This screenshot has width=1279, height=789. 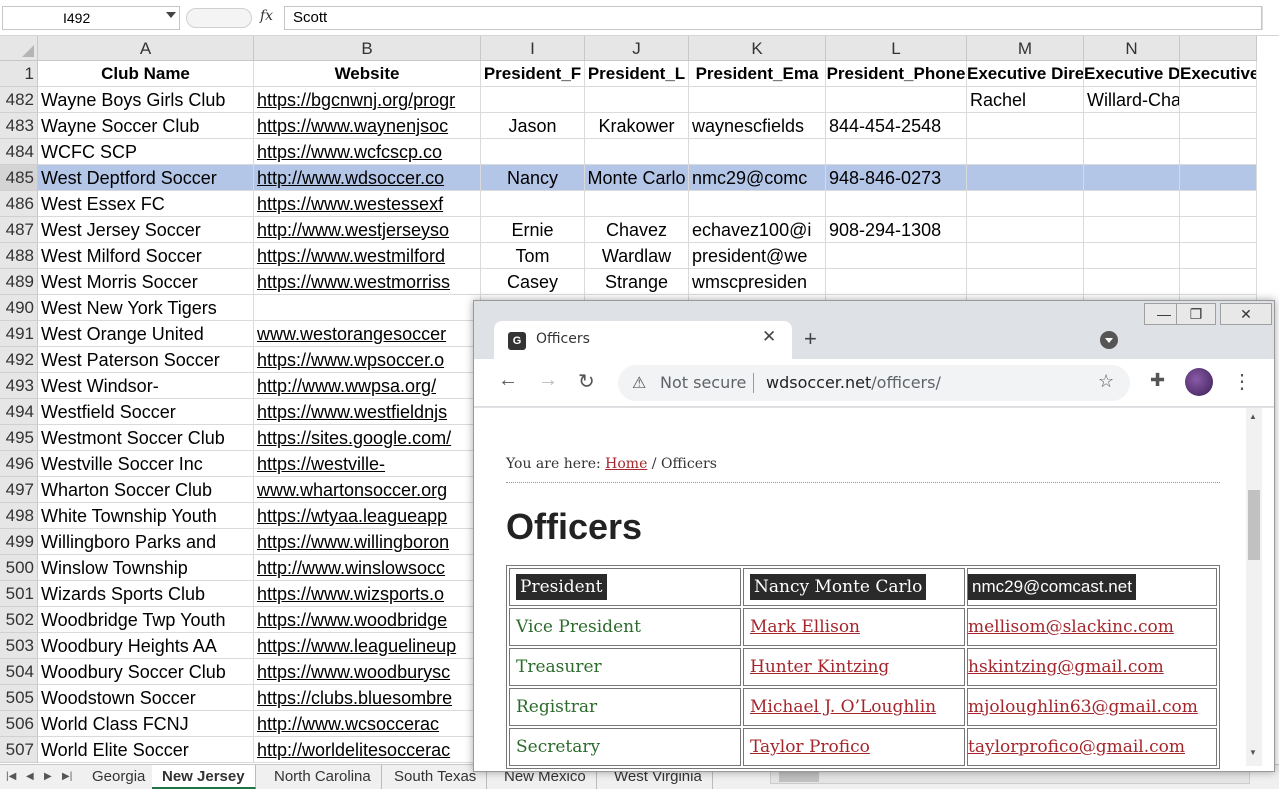 What do you see at coordinates (367, 724) in the screenshot?
I see `cell: http://www.wcsoccerac` at bounding box center [367, 724].